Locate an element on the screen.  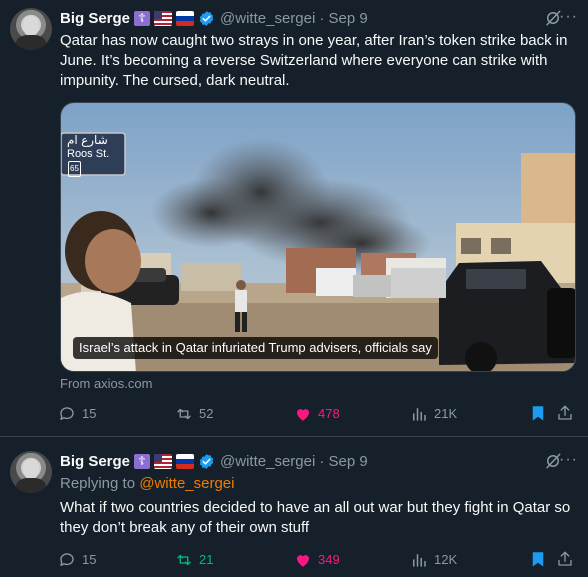
card-source: From axios.com is located at coordinates (106, 383).